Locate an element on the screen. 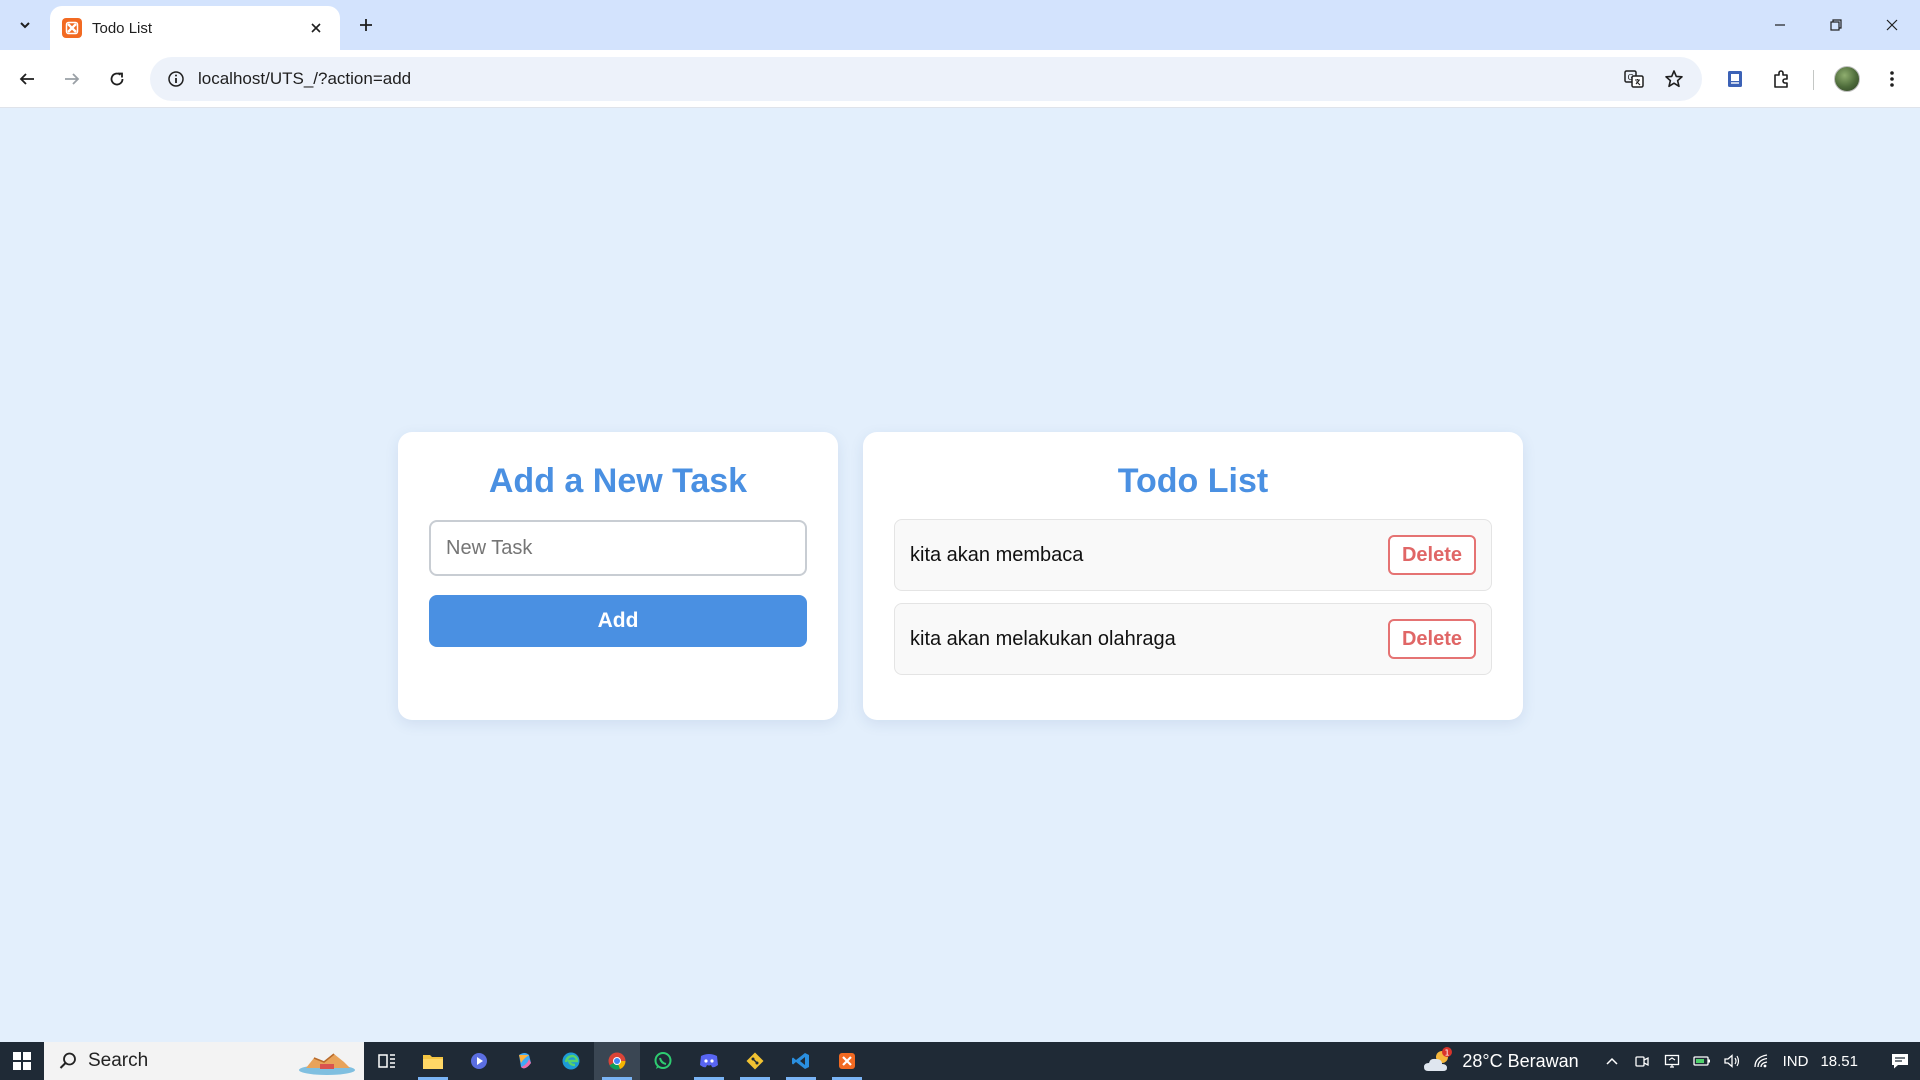  back-button is located at coordinates (27, 79).